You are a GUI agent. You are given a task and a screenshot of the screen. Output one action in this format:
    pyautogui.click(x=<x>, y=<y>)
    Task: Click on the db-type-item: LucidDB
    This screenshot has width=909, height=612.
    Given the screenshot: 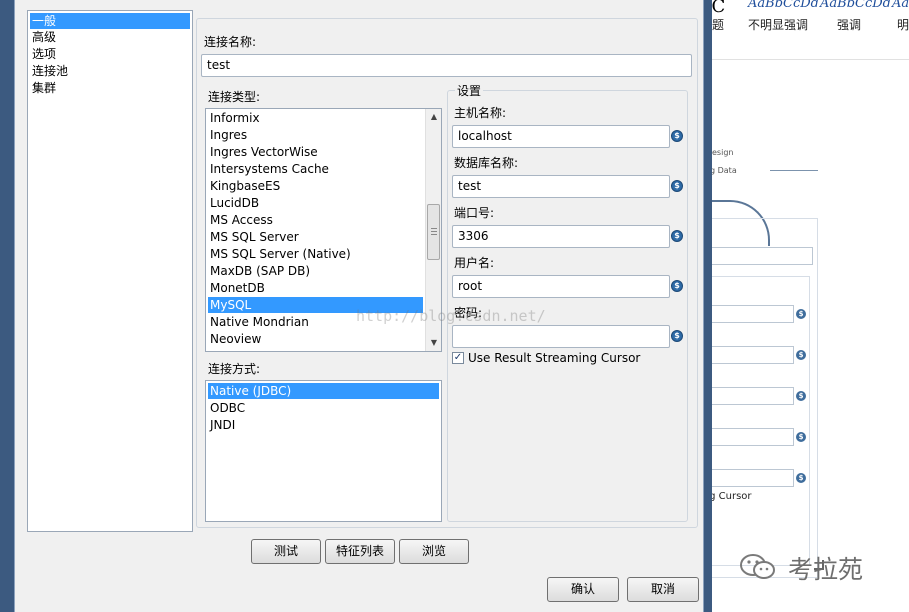 What is the action you would take?
    pyautogui.click(x=315, y=203)
    